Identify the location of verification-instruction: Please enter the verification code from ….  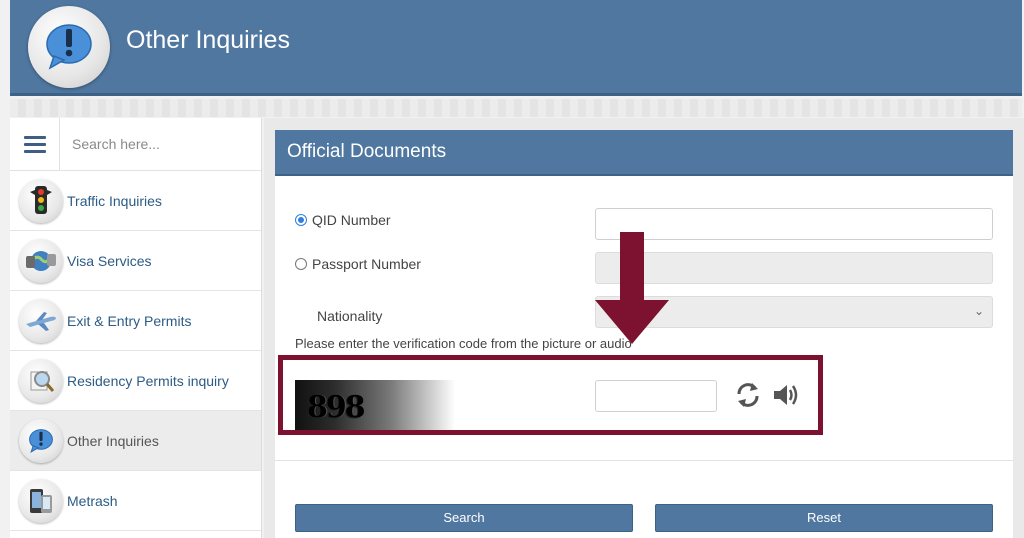
(463, 343).